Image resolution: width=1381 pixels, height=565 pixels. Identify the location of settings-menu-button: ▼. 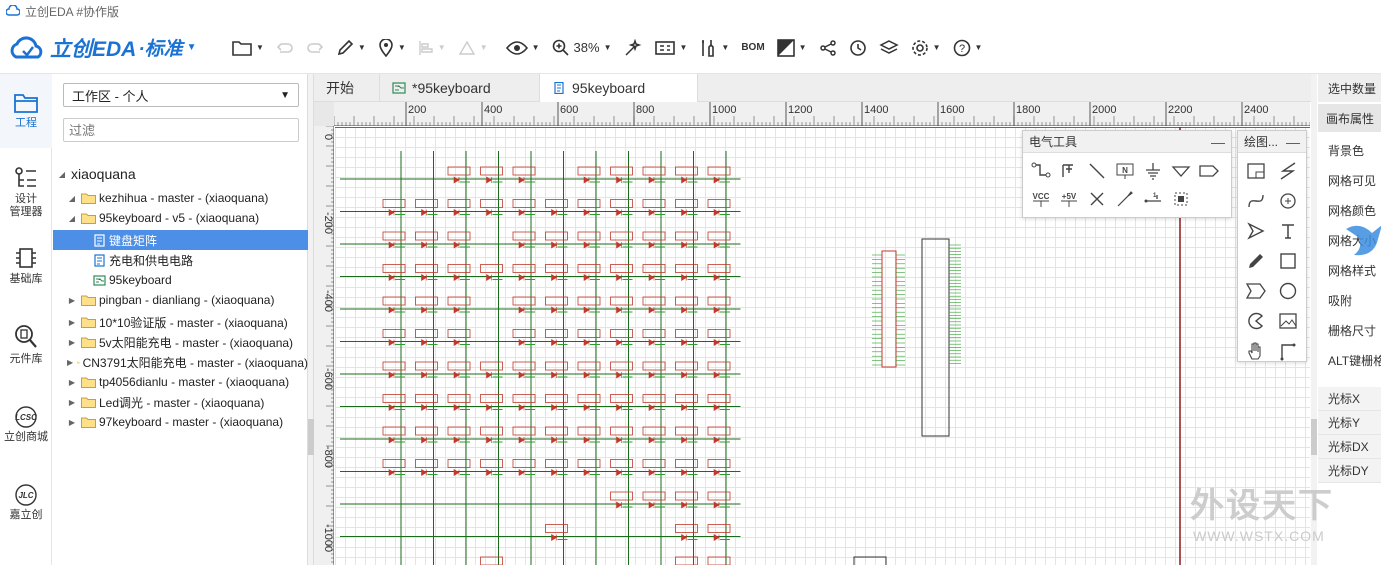
(926, 48).